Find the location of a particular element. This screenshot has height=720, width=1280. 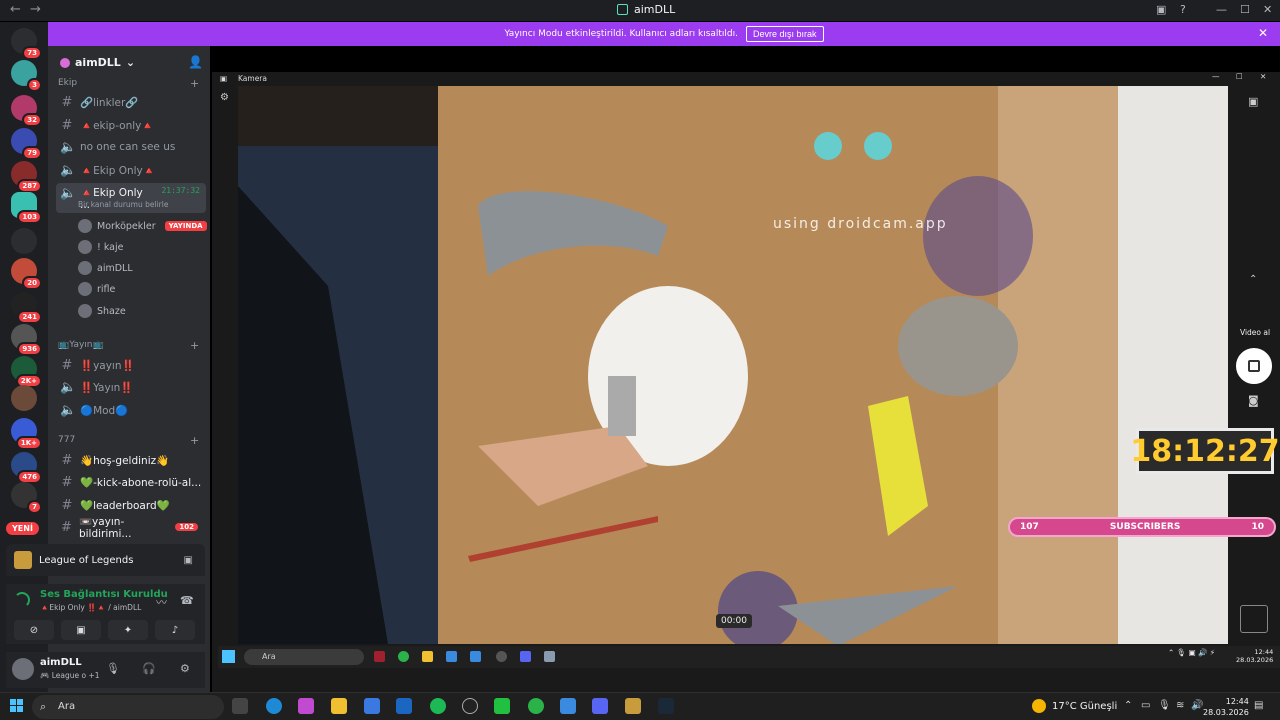

record-video-button is located at coordinates (1254, 366).